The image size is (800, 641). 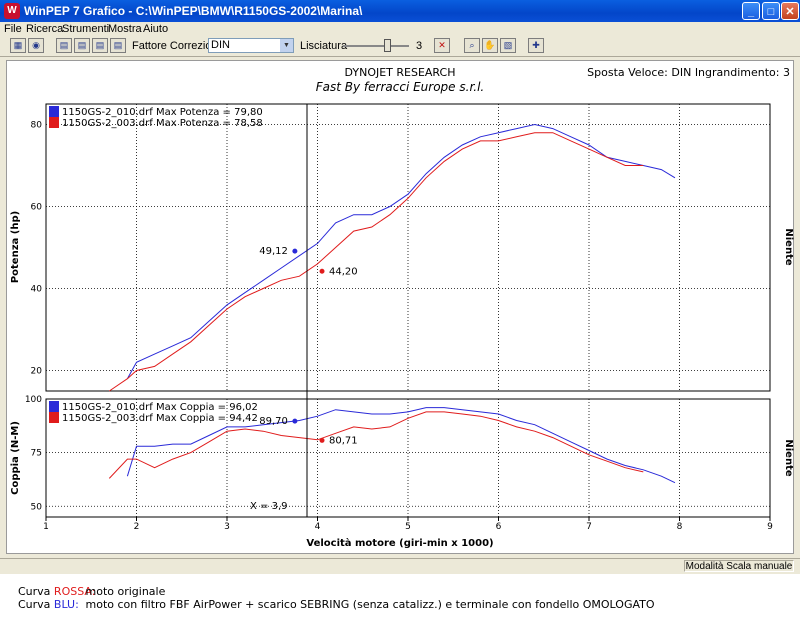 I want to click on x-tick-label: 7, so click(x=589, y=527).